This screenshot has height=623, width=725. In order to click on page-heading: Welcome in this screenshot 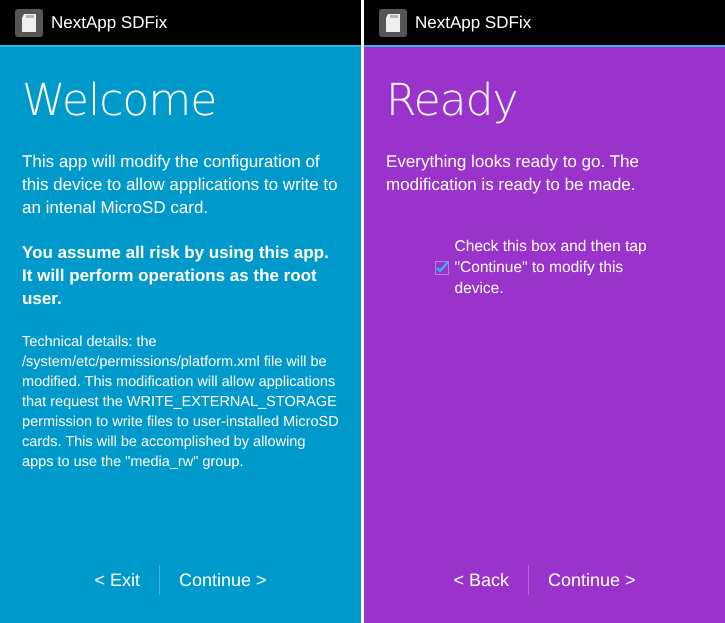, I will do `click(120, 100)`.